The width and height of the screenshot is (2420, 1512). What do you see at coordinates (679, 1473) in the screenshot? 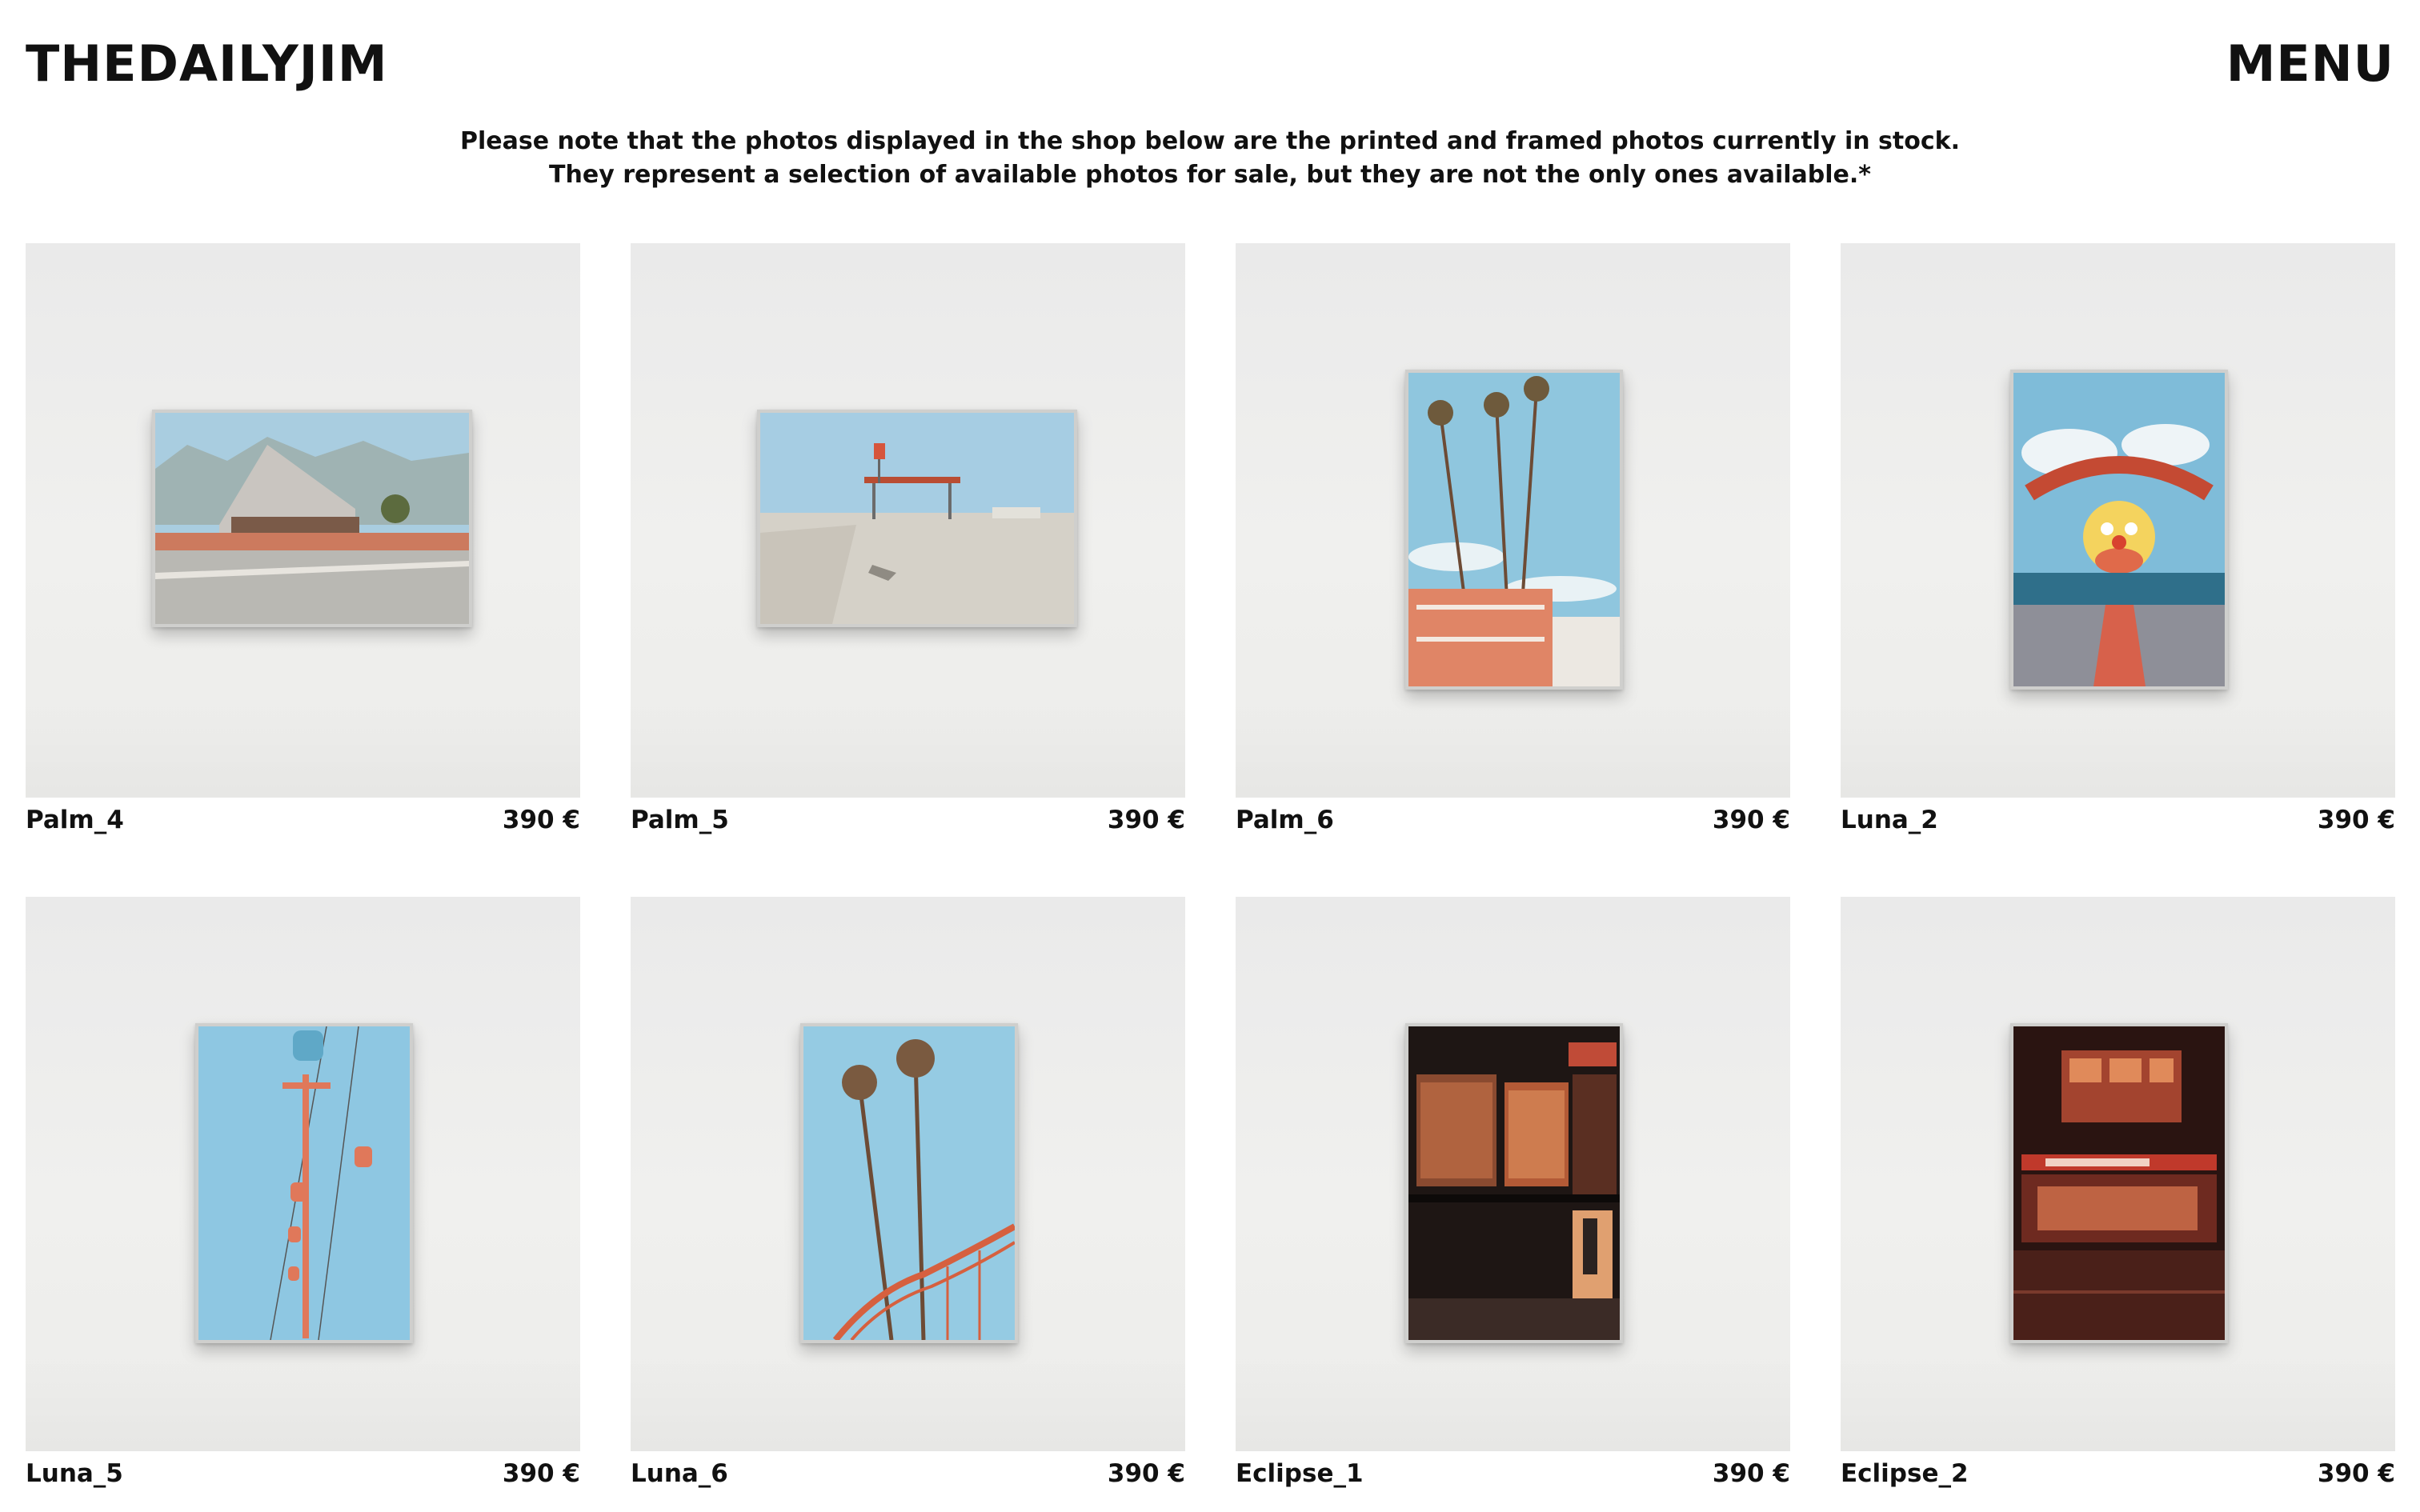
I see `product-name: Luna_6` at bounding box center [679, 1473].